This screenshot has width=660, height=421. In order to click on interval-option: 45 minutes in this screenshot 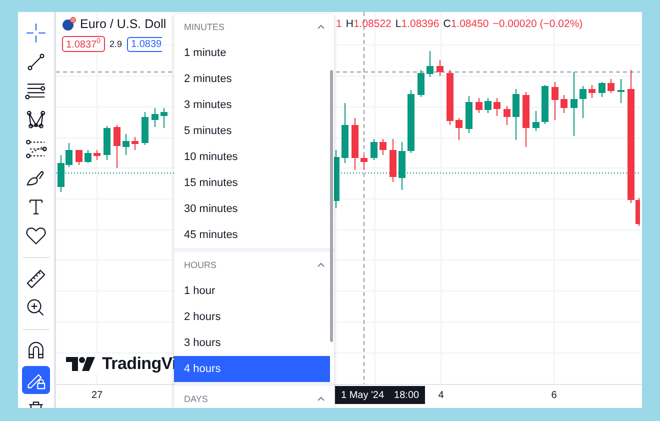, I will do `click(252, 235)`.